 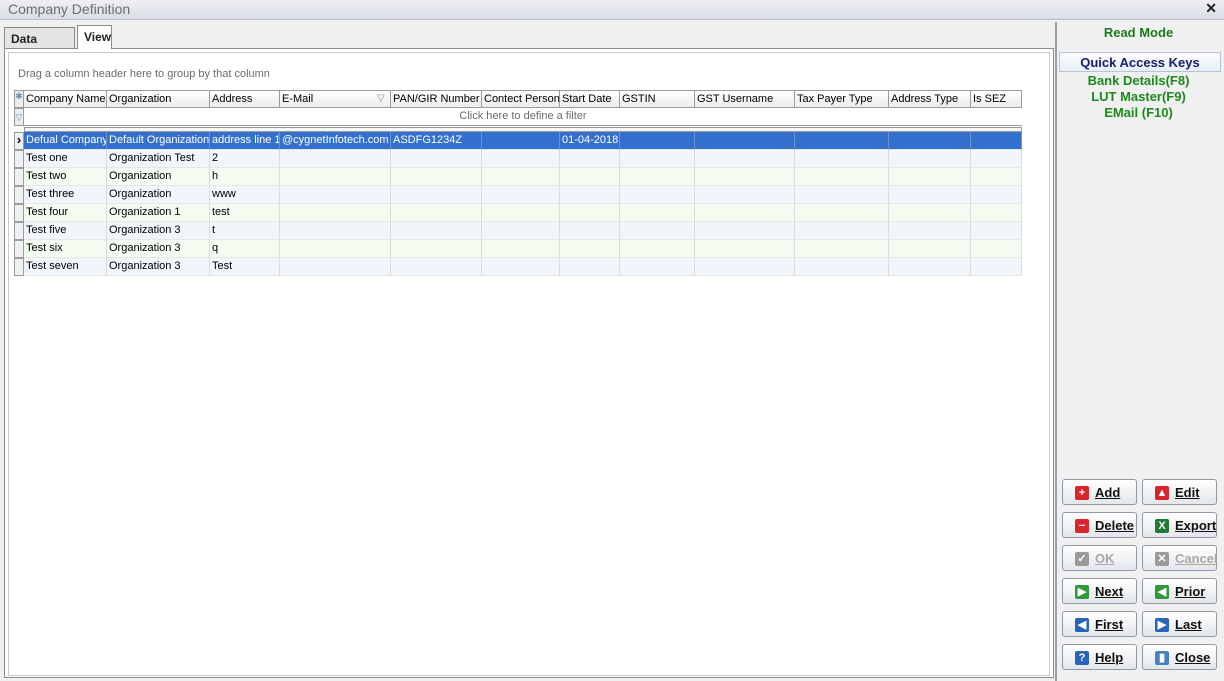 I want to click on cell-company-name: Test three, so click(x=65, y=195).